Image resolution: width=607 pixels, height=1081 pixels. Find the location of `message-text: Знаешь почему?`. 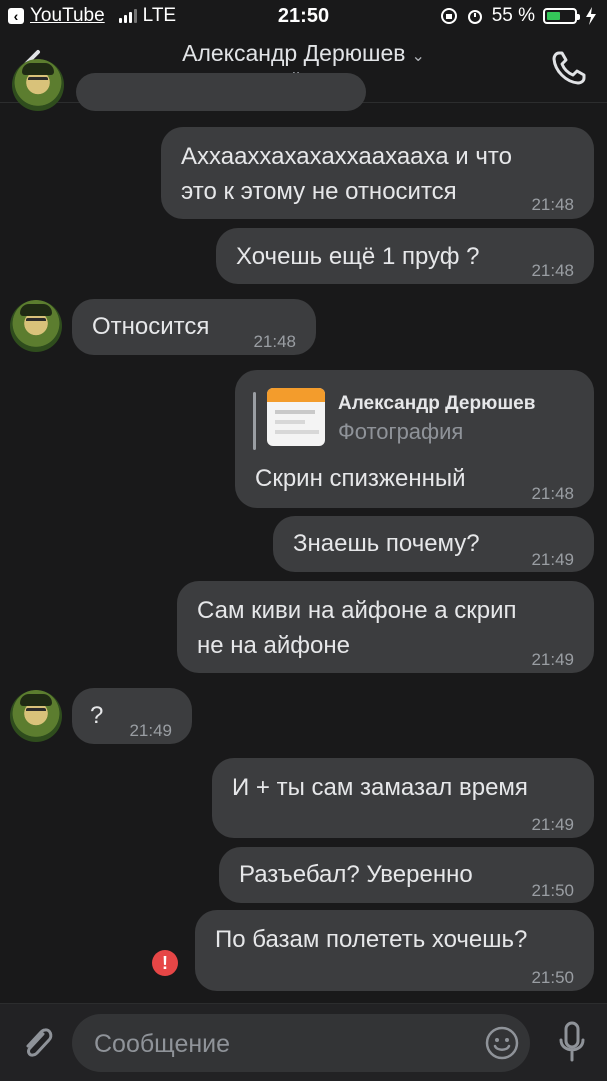

message-text: Знаешь почему? is located at coordinates (386, 543).